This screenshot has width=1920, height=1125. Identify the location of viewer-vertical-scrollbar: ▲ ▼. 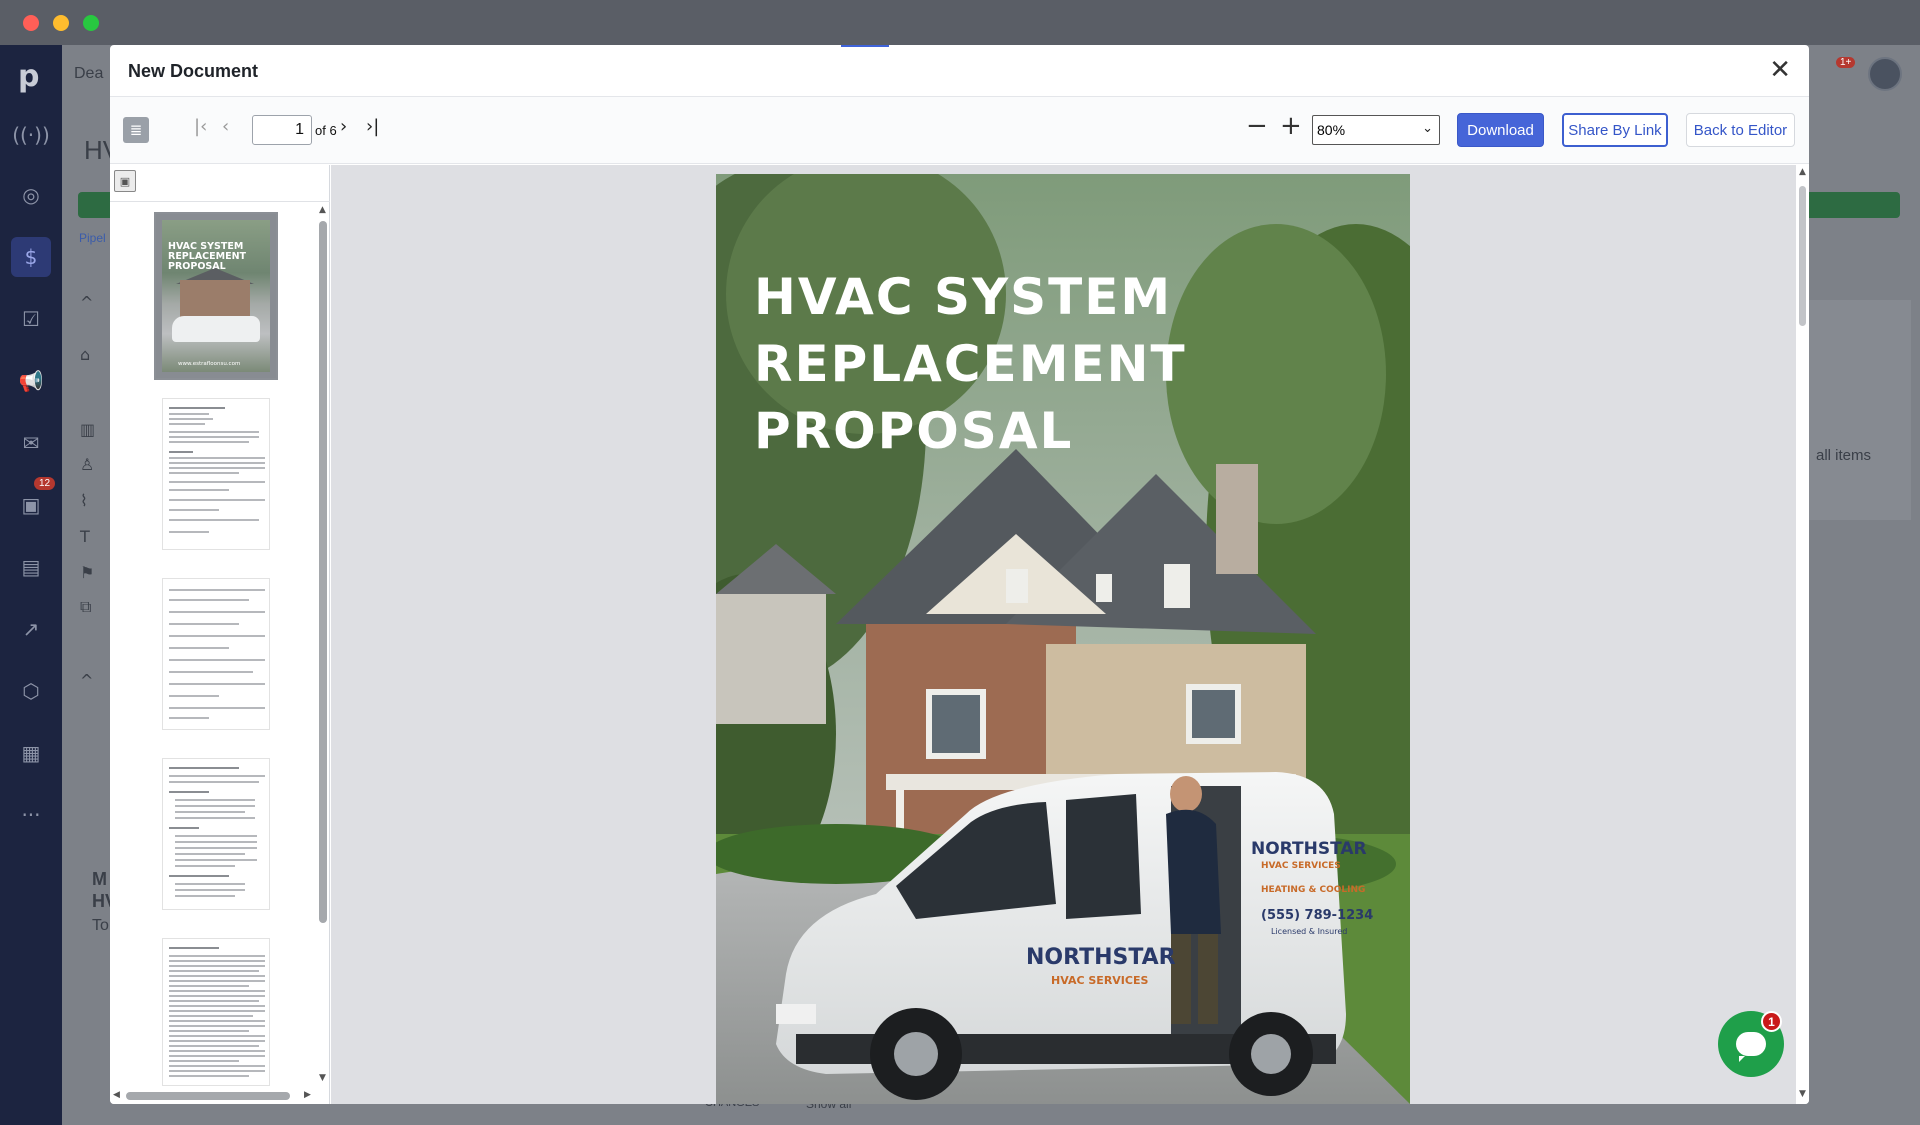
(1802, 634).